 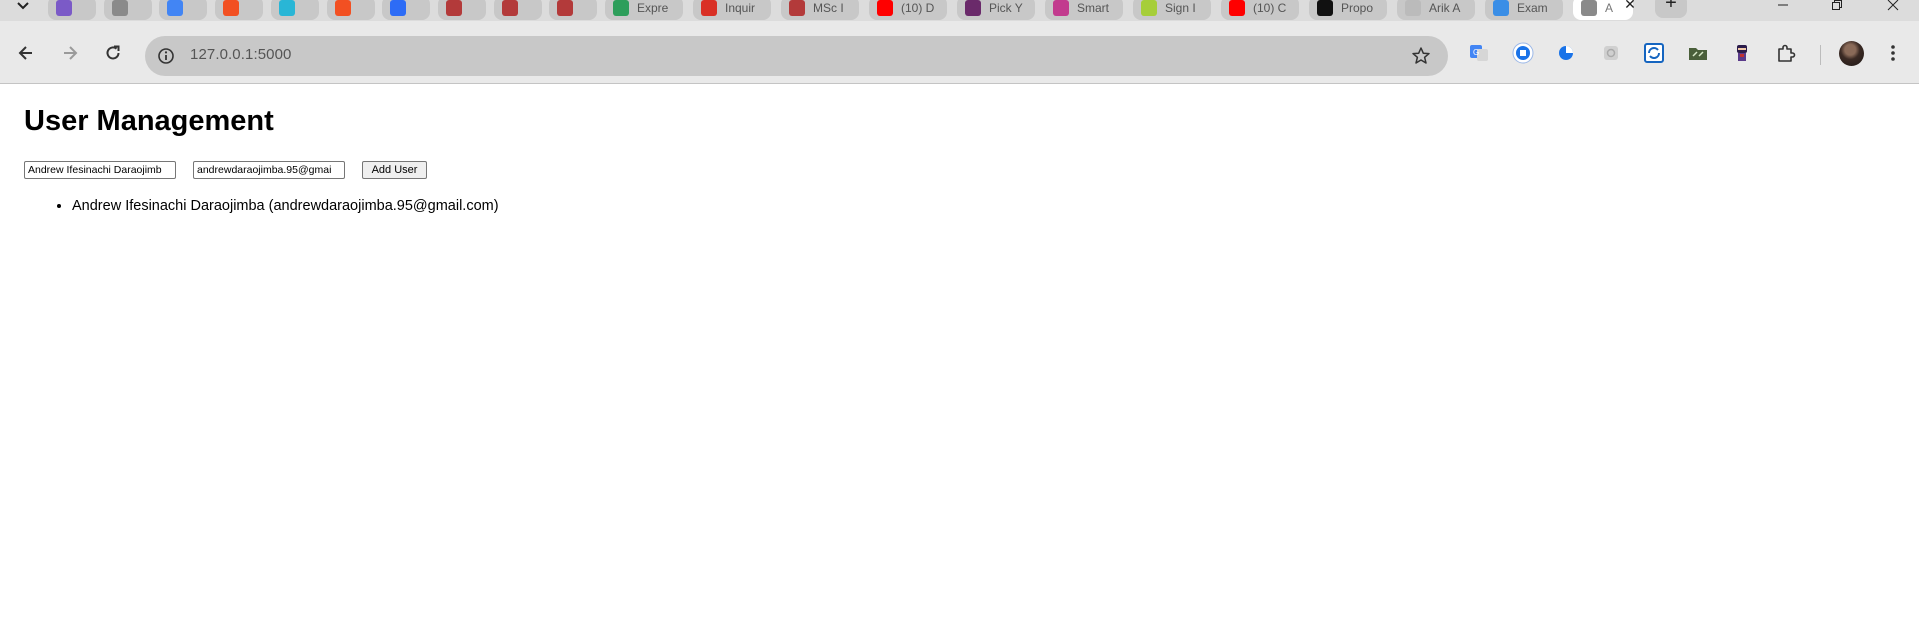 What do you see at coordinates (1783, 5) in the screenshot?
I see `minimize-icon` at bounding box center [1783, 5].